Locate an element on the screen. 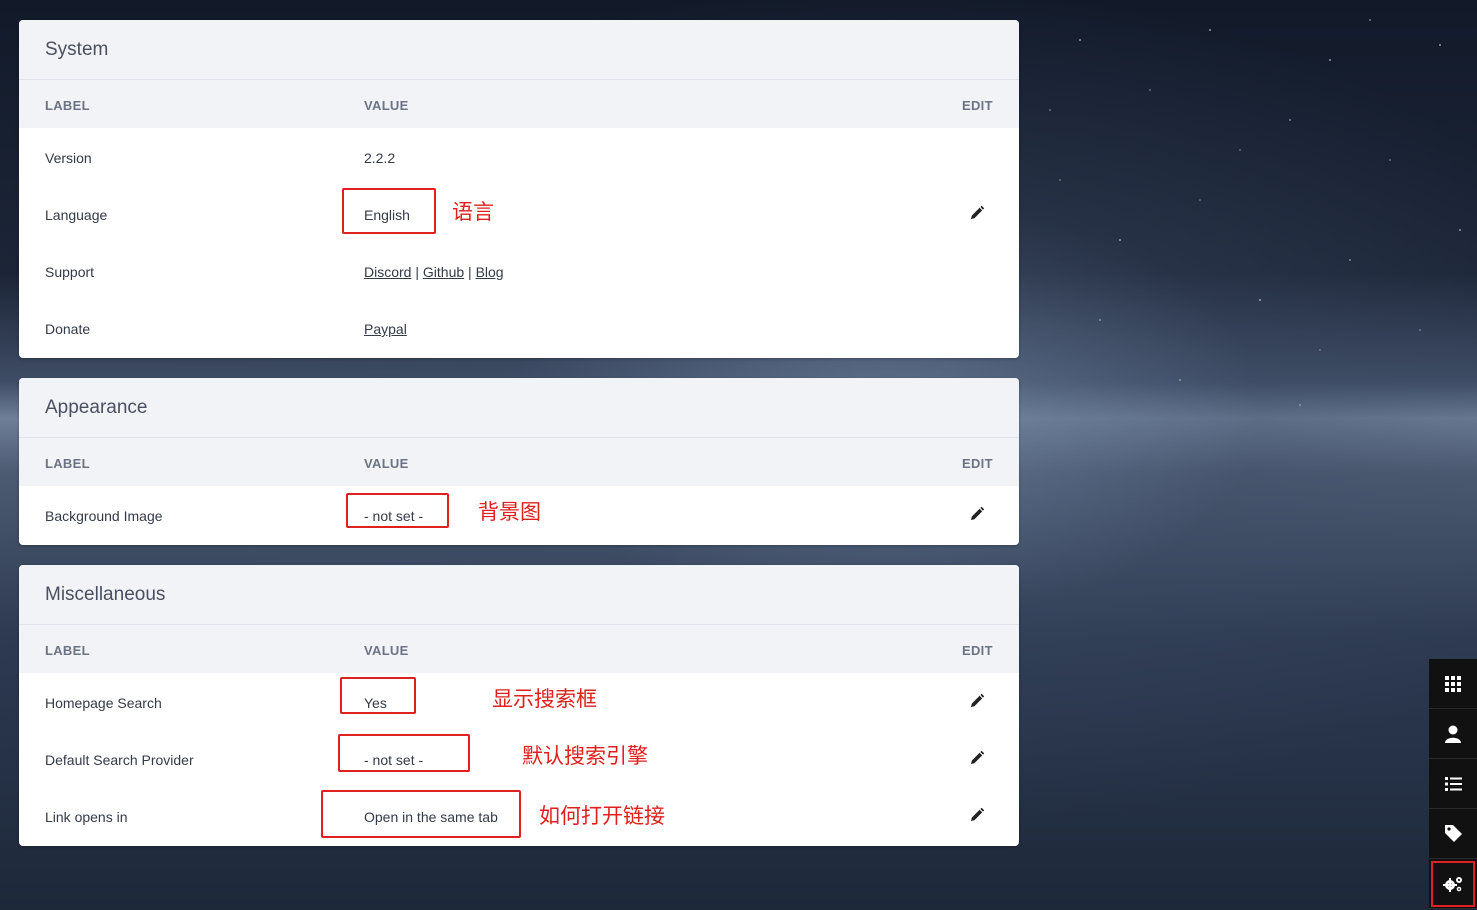 Image resolution: width=1477 pixels, height=910 pixels. panel-title: Miscellaneous is located at coordinates (519, 595).